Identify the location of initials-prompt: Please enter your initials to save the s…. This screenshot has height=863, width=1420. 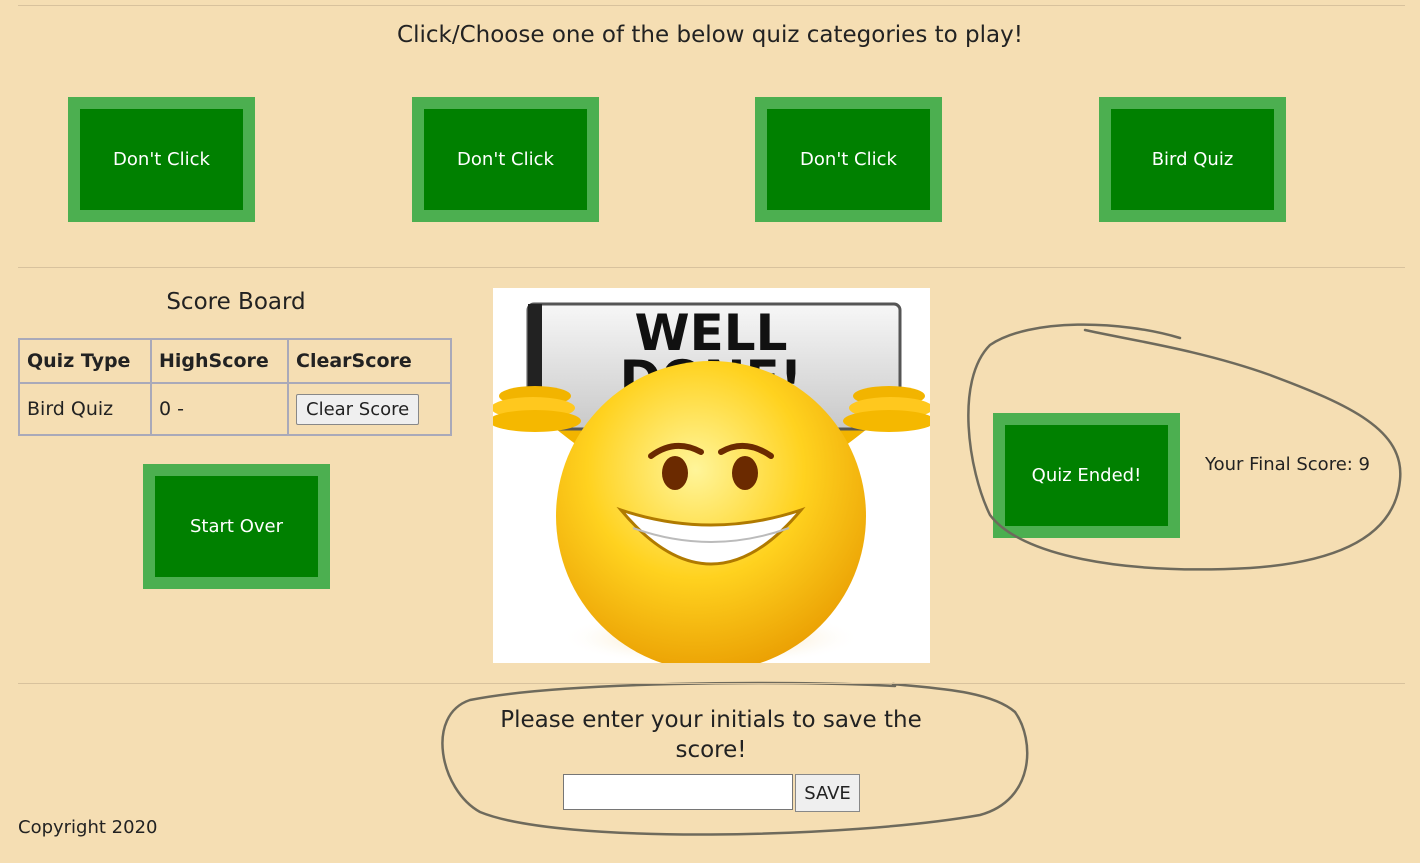
(711, 735).